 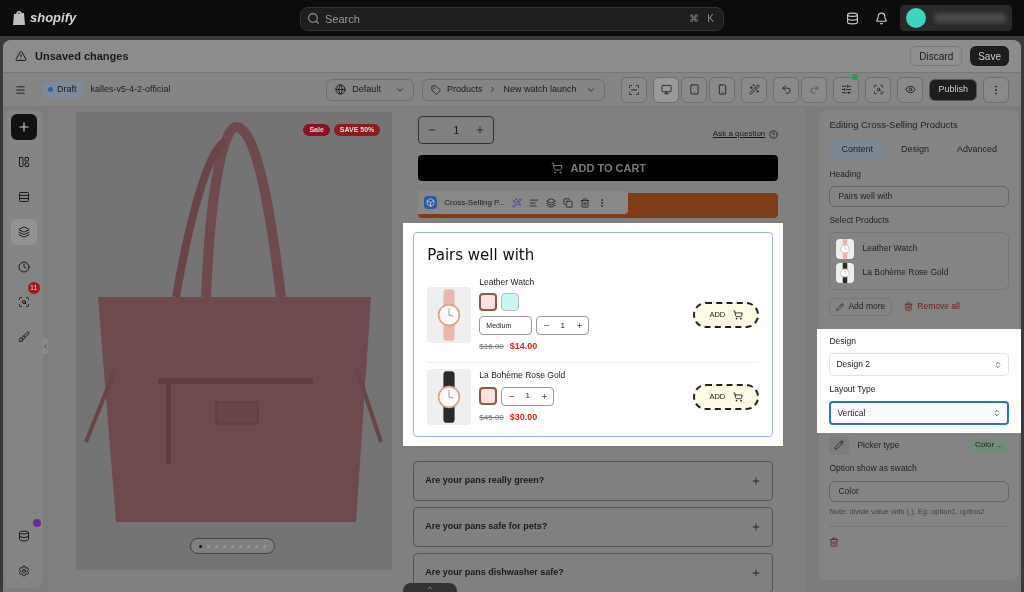 What do you see at coordinates (919, 196) in the screenshot?
I see `heading-field: Pairs well with` at bounding box center [919, 196].